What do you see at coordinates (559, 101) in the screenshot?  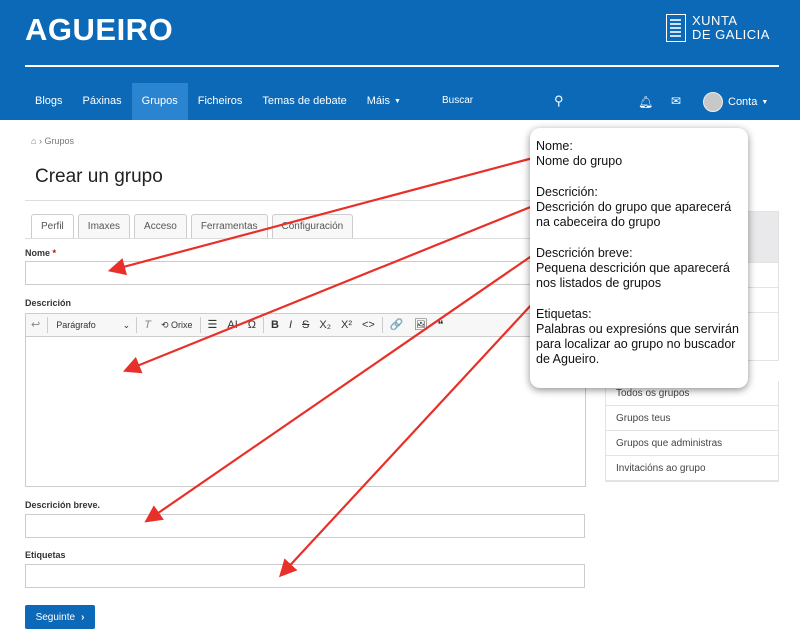 I see `search-icon: ⚲` at bounding box center [559, 101].